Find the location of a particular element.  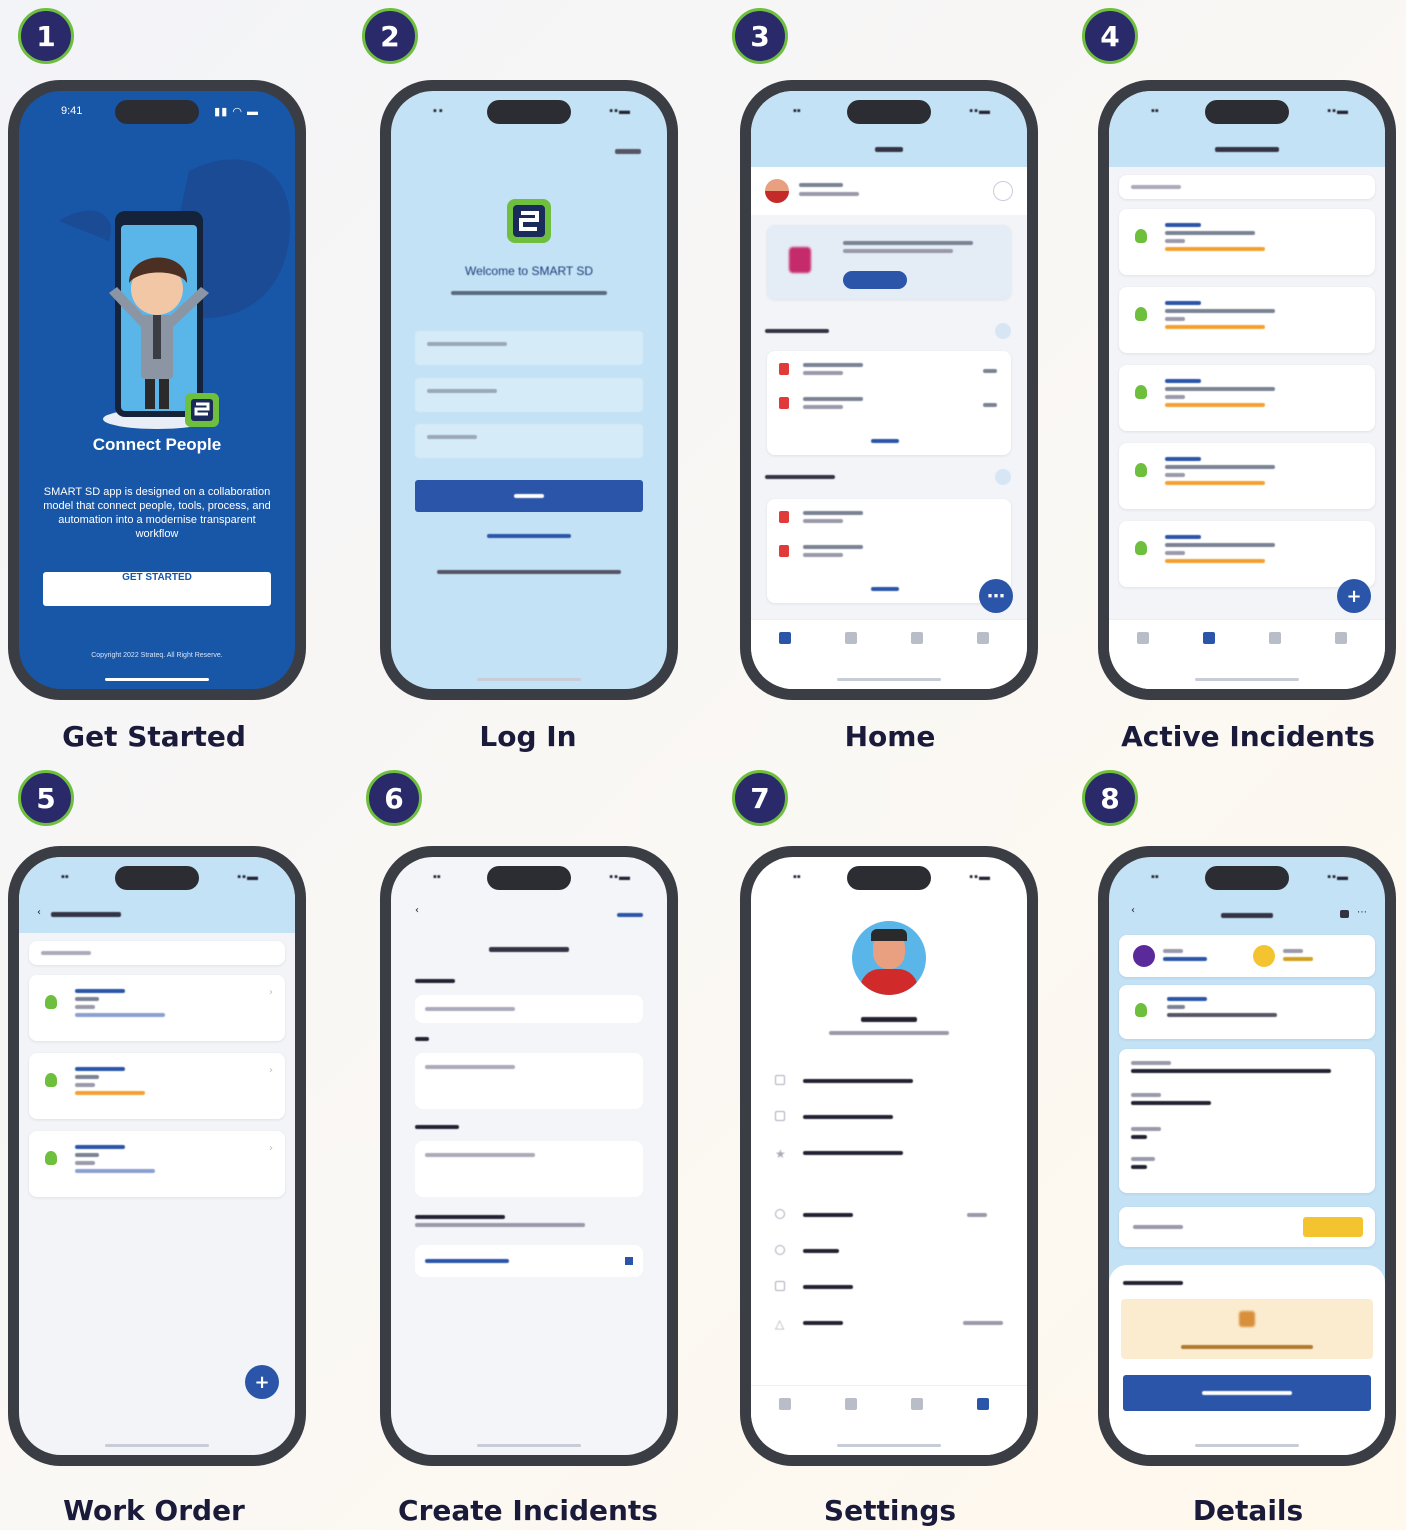

refresh-icon is located at coordinates (1003, 191).